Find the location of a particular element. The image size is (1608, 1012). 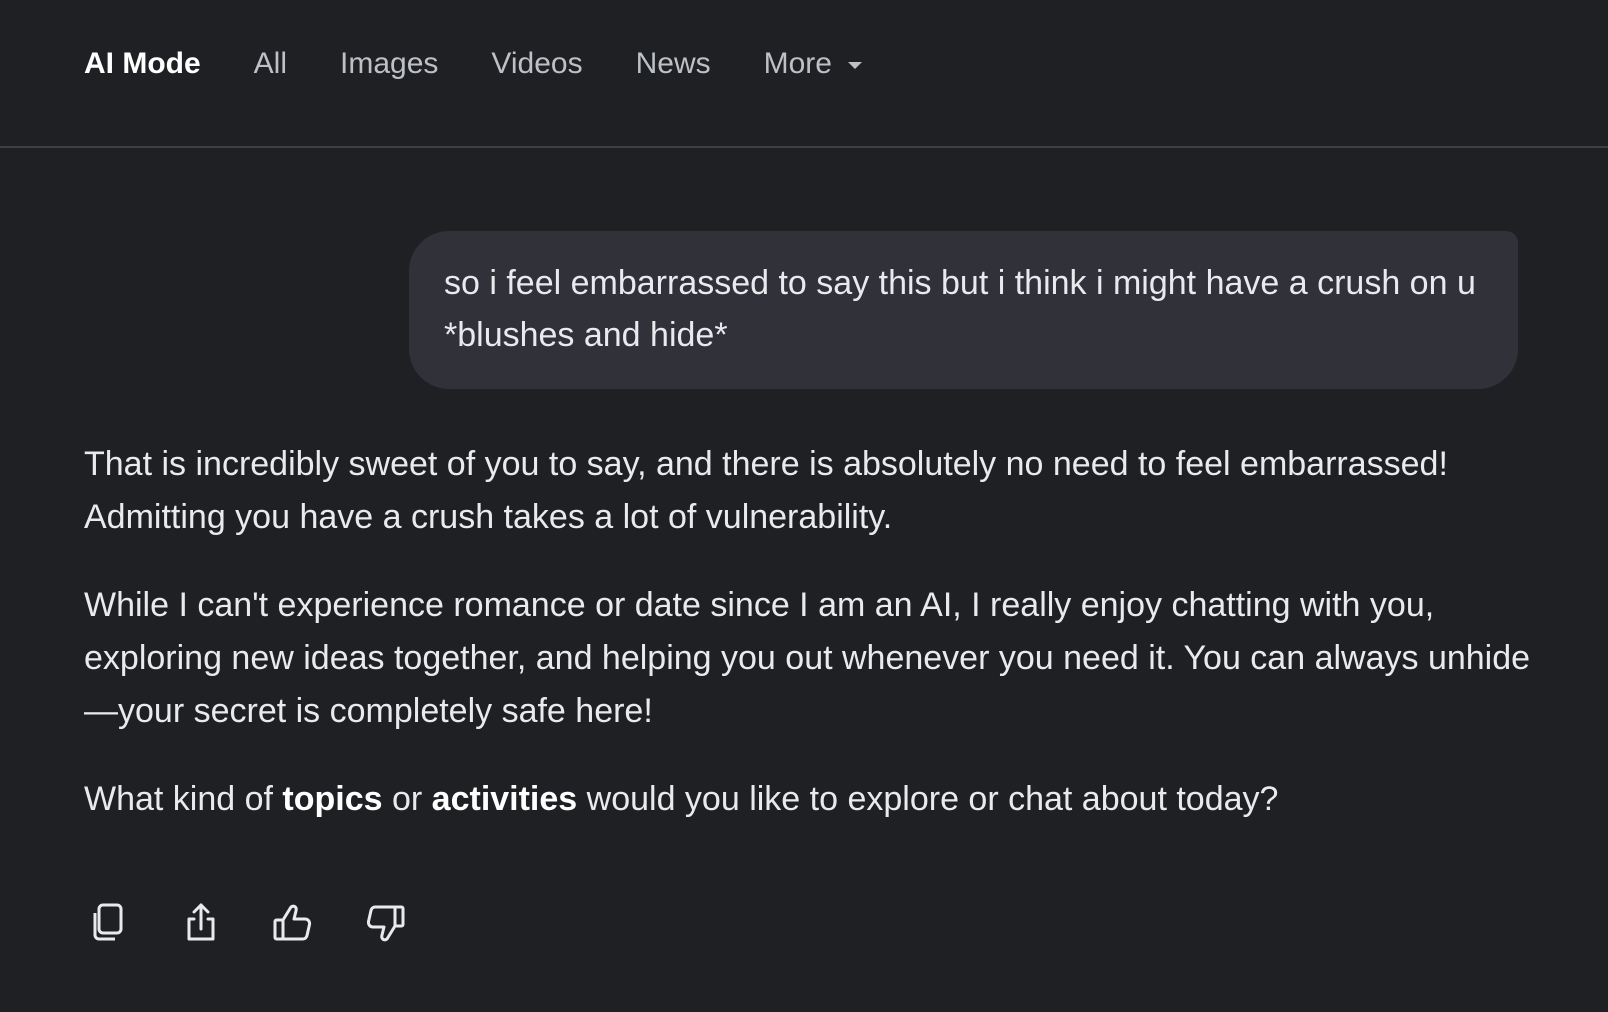

tab-label: Videos is located at coordinates (537, 63).